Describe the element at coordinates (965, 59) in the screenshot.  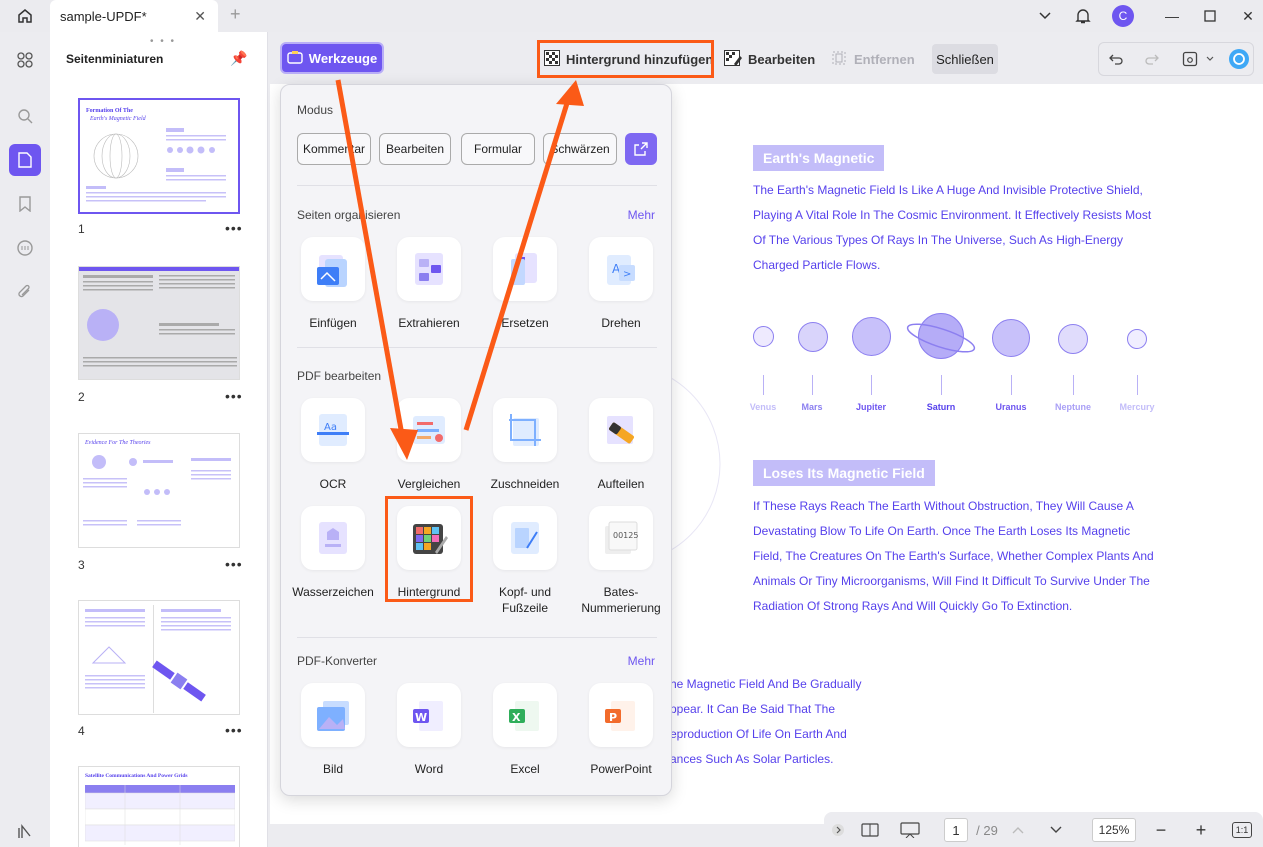
I see `close-mode-button: Schließen` at that location.